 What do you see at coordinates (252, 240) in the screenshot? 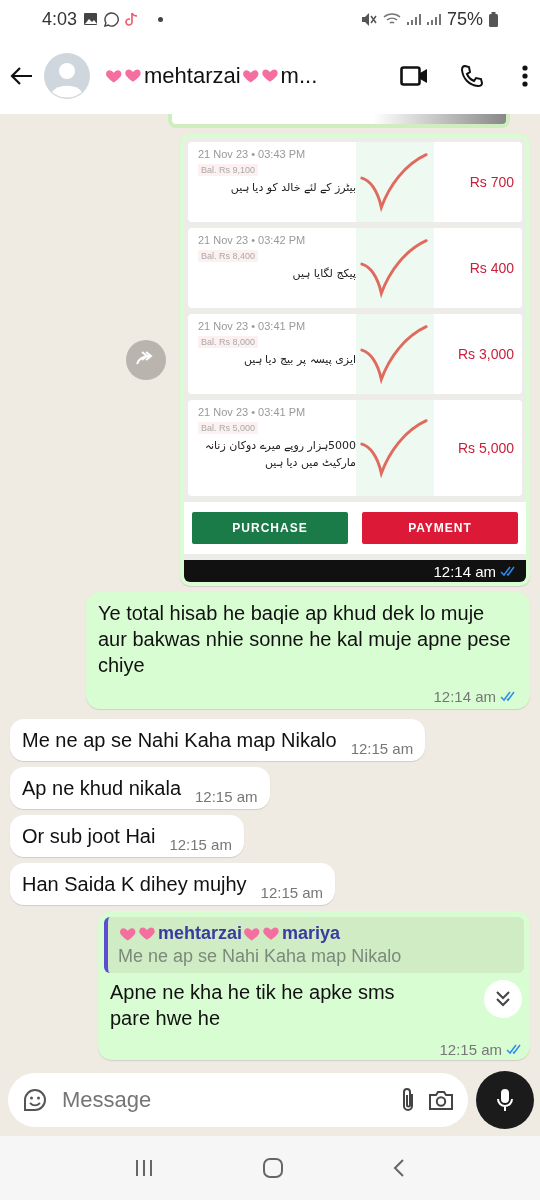
I see `entry-date: 21 Nov 23 • 03:42 PM` at bounding box center [252, 240].